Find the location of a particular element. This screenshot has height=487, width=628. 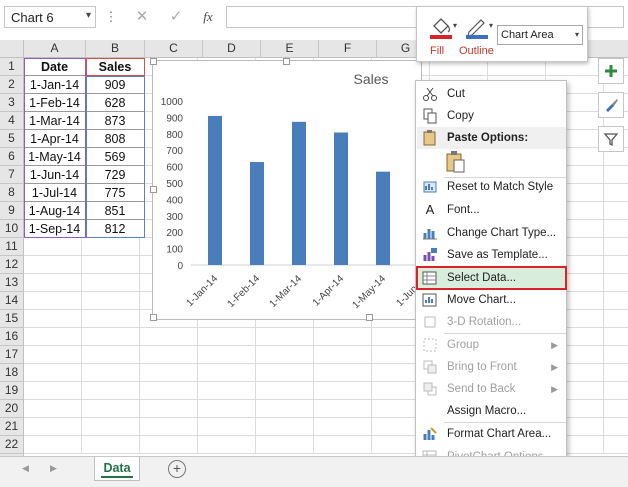

row-header: 19 is located at coordinates (12, 391).